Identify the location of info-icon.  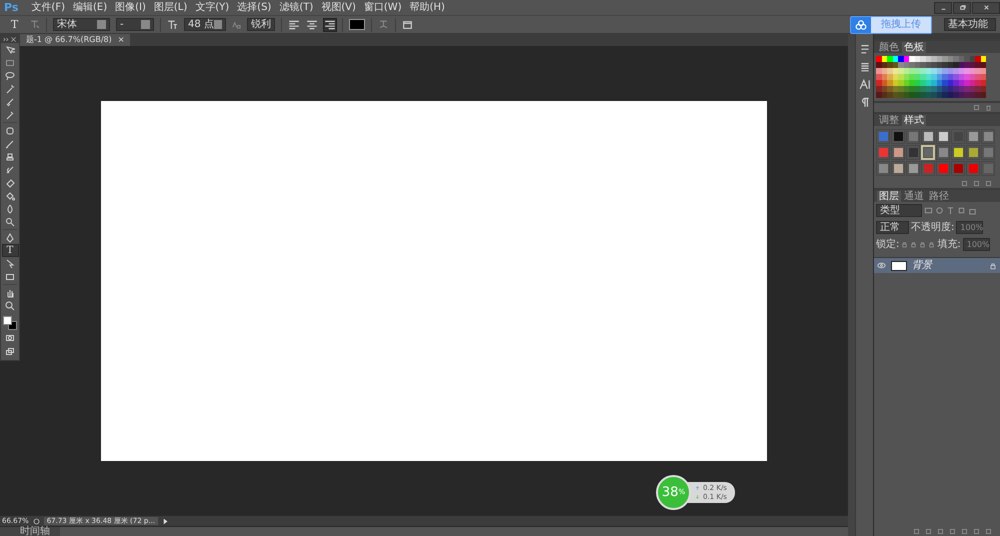
(36, 521).